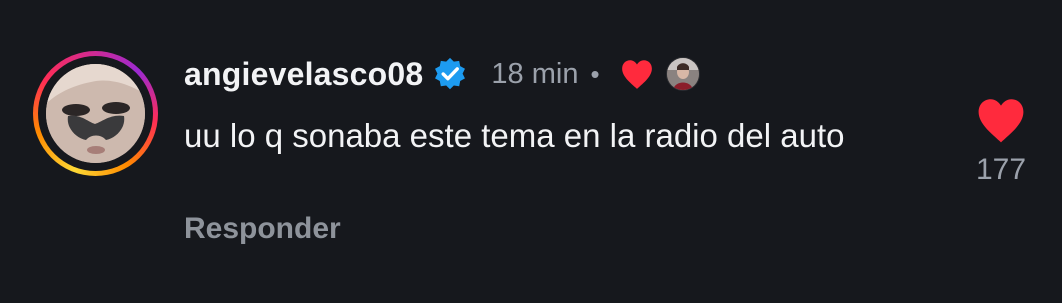 Image resolution: width=1062 pixels, height=303 pixels. What do you see at coordinates (1001, 169) in the screenshot?
I see `like-count: 177` at bounding box center [1001, 169].